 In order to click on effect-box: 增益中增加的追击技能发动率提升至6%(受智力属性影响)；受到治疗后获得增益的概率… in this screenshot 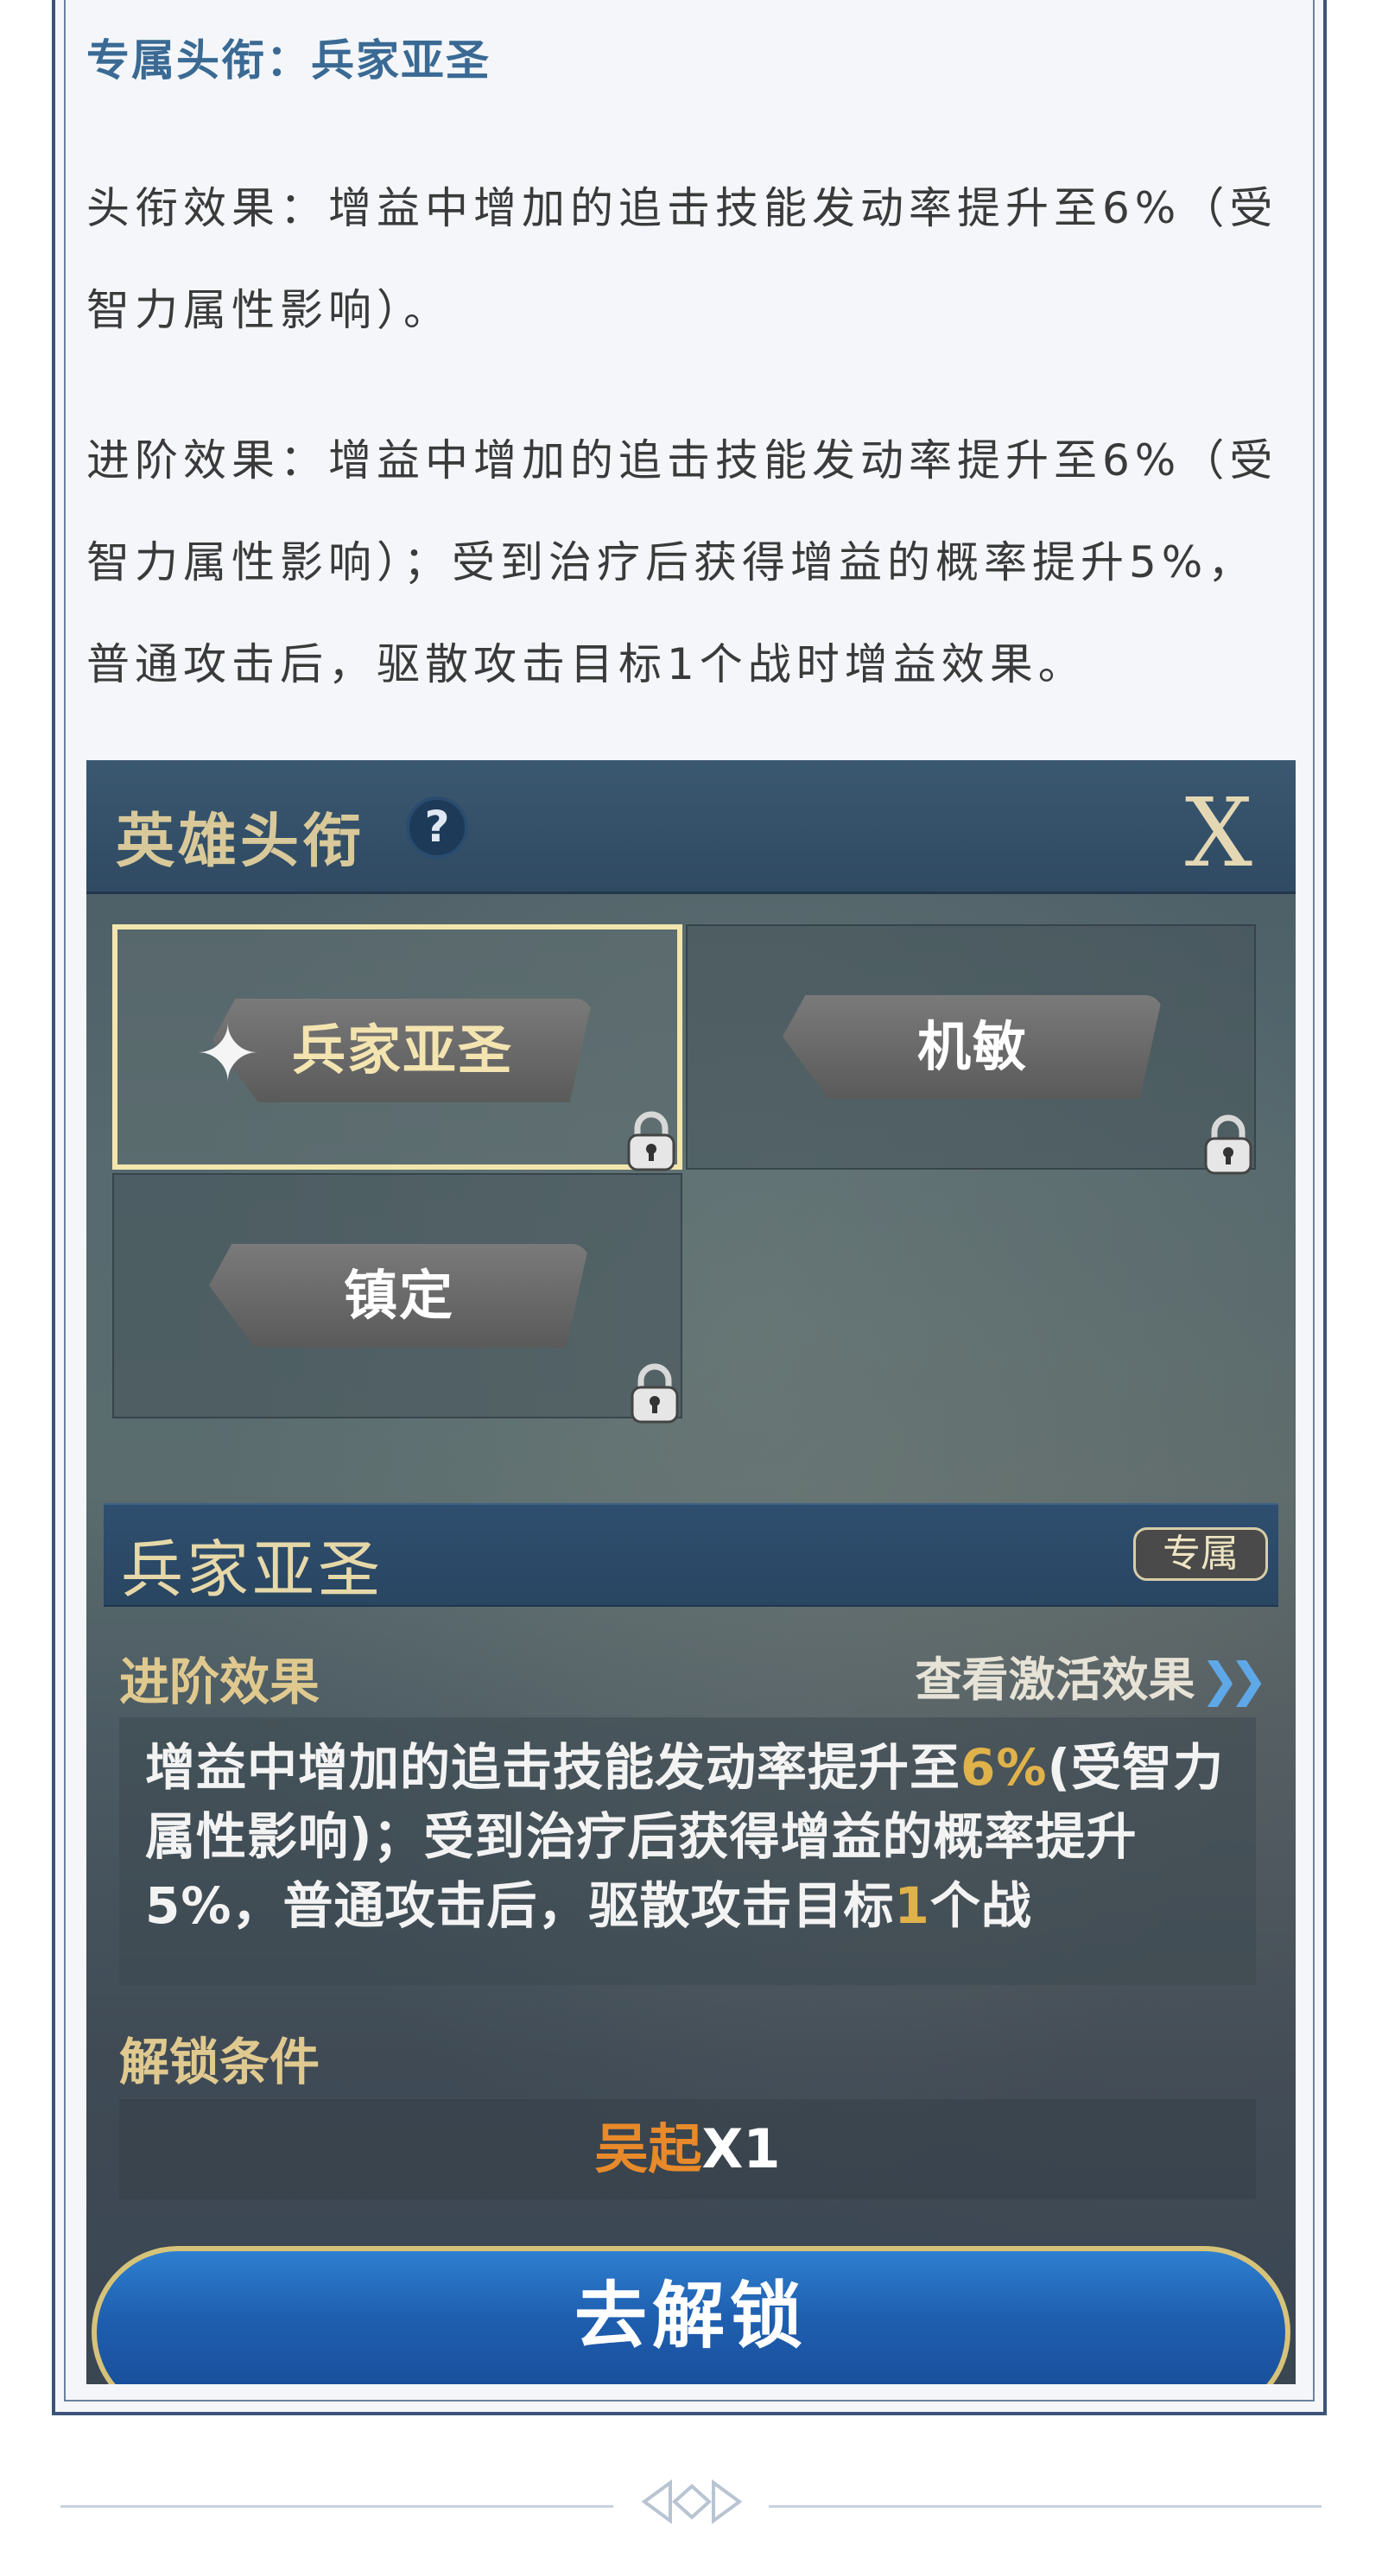, I will do `click(687, 1851)`.